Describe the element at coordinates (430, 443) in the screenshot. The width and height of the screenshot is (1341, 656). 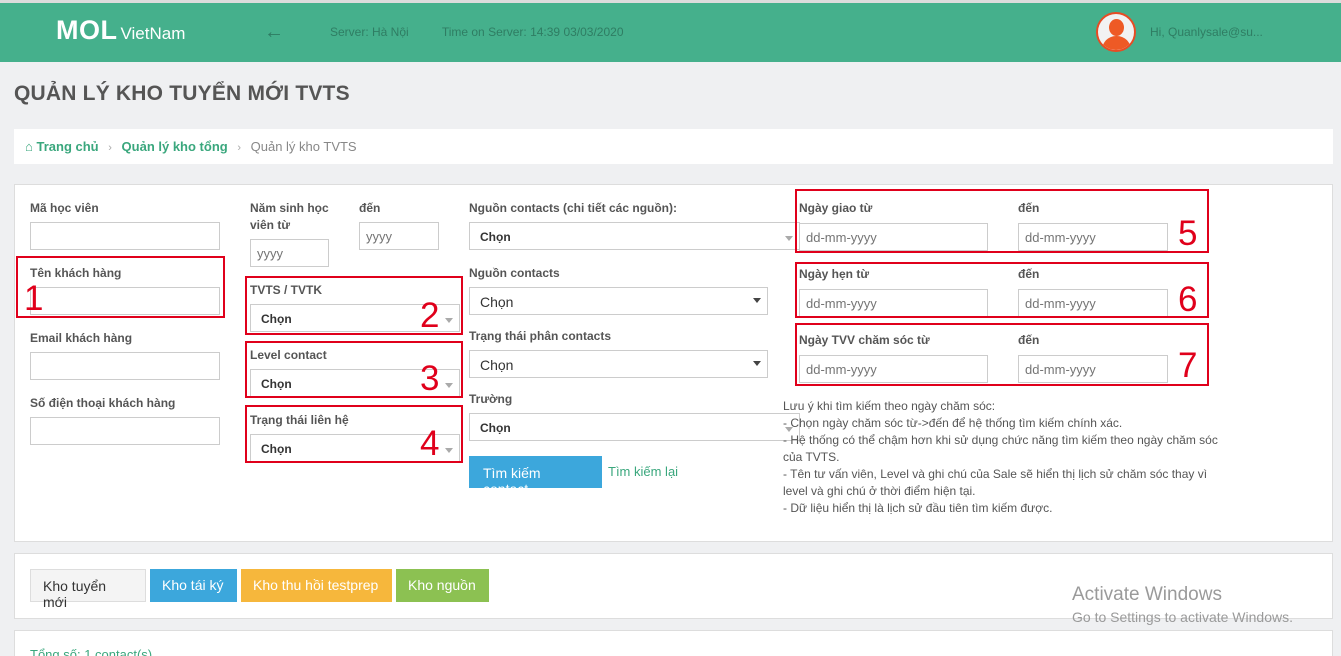
I see `annotation-number-4: 4` at that location.